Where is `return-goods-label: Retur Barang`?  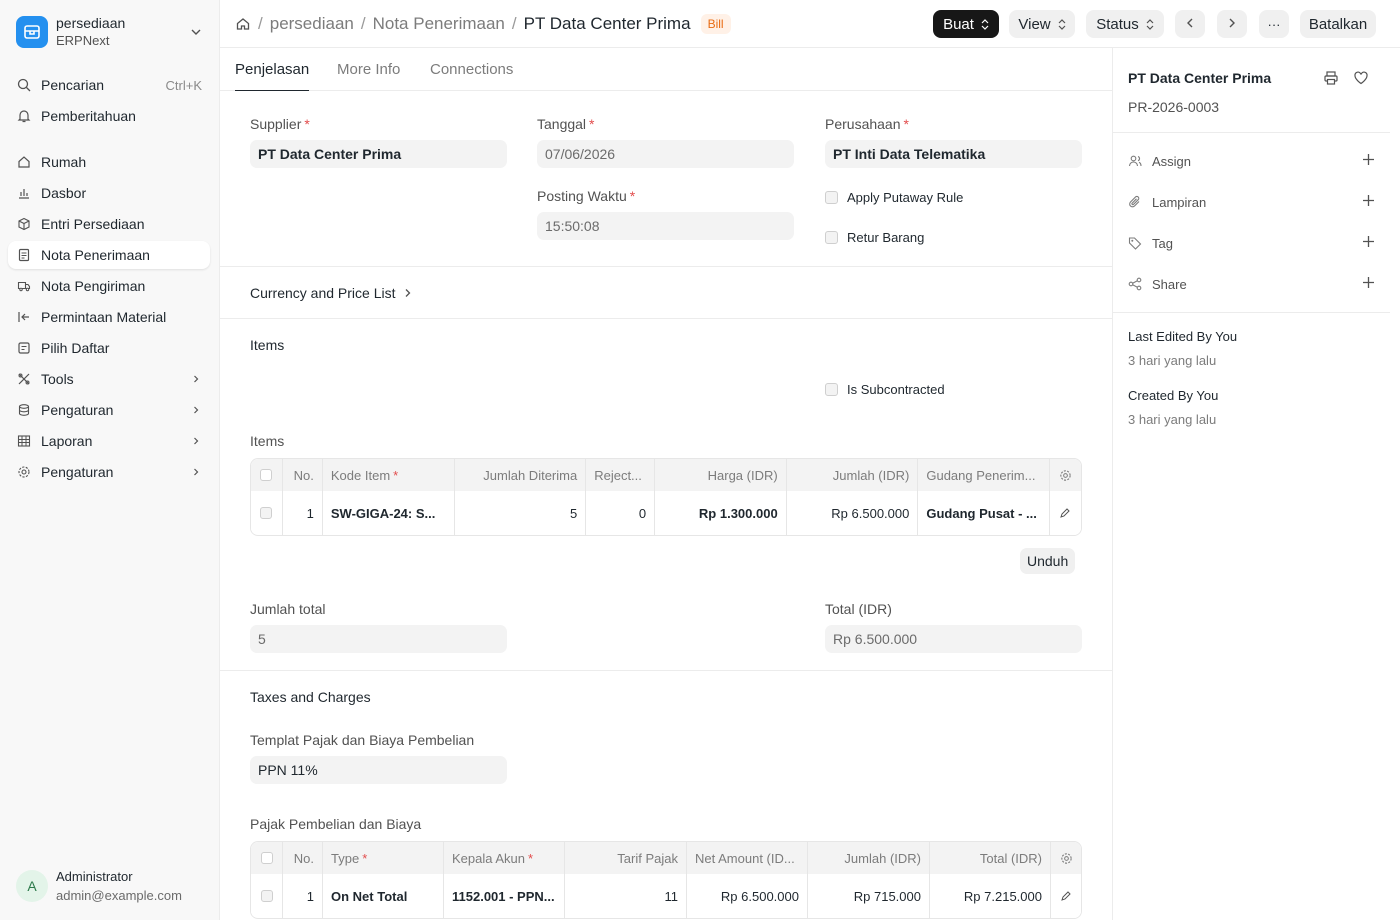 return-goods-label: Retur Barang is located at coordinates (886, 237).